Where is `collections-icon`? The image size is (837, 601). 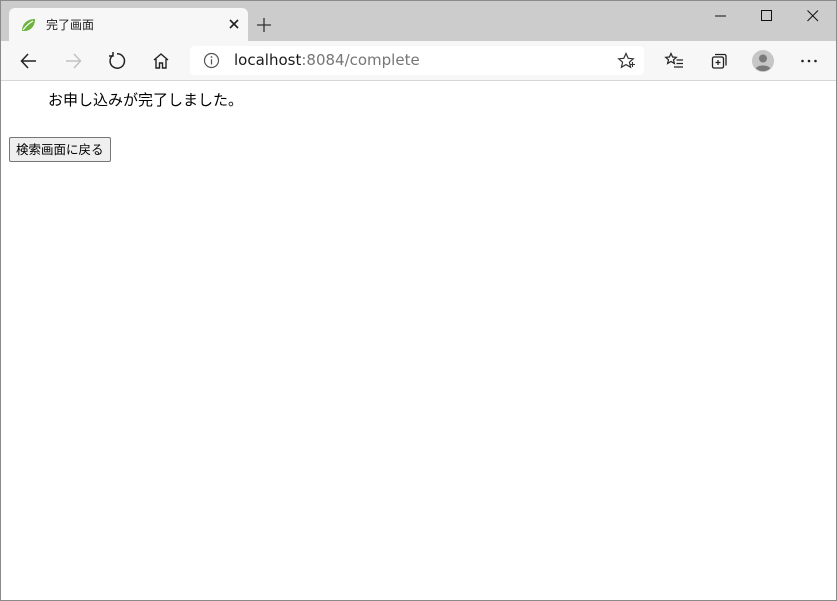
collections-icon is located at coordinates (719, 61).